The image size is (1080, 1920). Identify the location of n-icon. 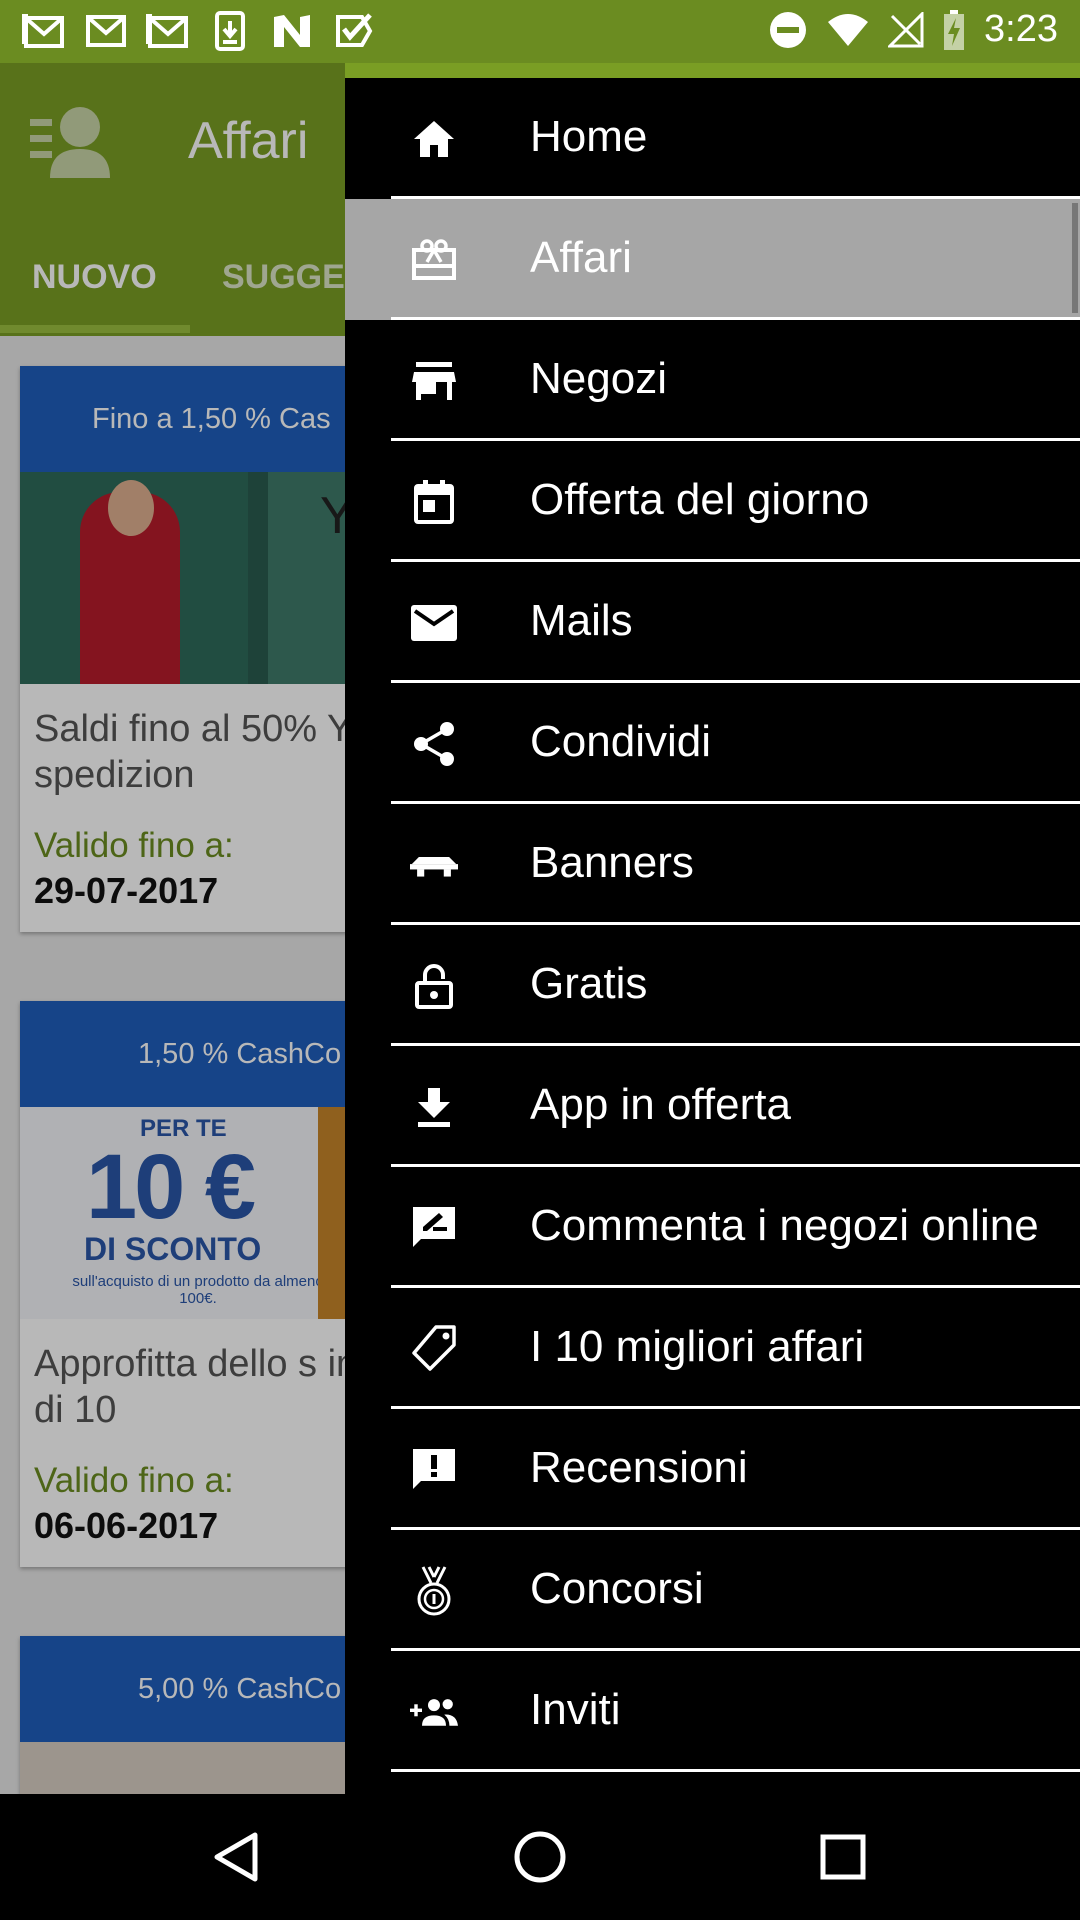
(292, 31).